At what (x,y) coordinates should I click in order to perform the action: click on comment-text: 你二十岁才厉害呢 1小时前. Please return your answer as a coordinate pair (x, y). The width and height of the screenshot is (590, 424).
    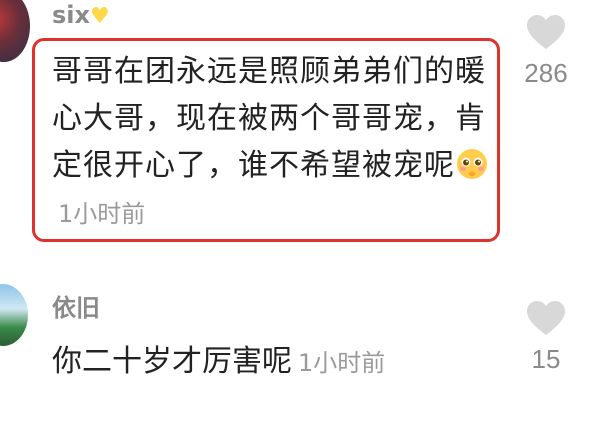
    Looking at the image, I should click on (218, 362).